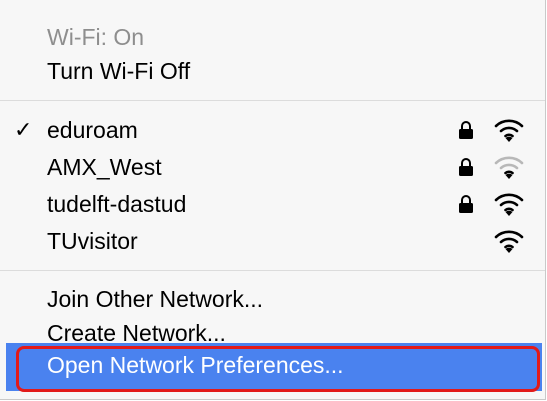 The width and height of the screenshot is (547, 401). What do you see at coordinates (272, 37) in the screenshot?
I see `wifi-status-item: Wi-Fi: On` at bounding box center [272, 37].